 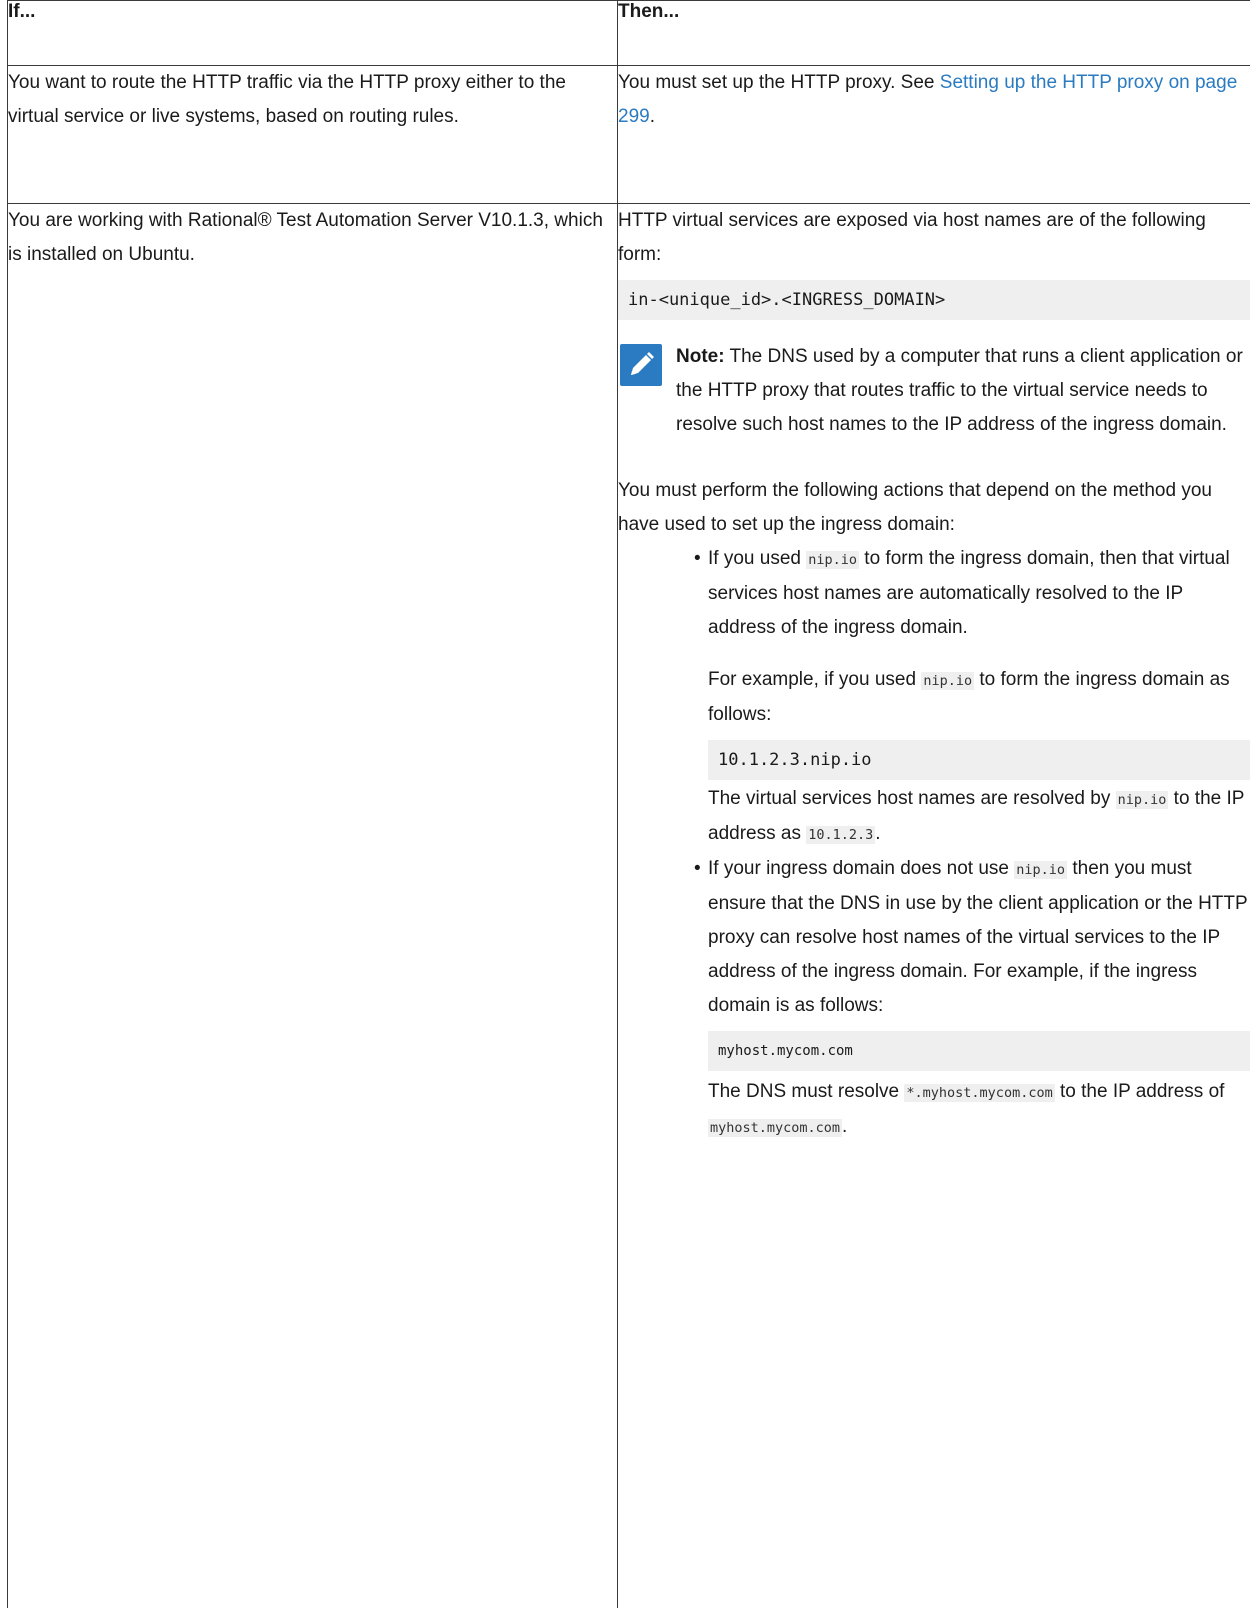 What do you see at coordinates (979, 1093) in the screenshot?
I see `b2-result-code: *.myhost.mycom.com` at bounding box center [979, 1093].